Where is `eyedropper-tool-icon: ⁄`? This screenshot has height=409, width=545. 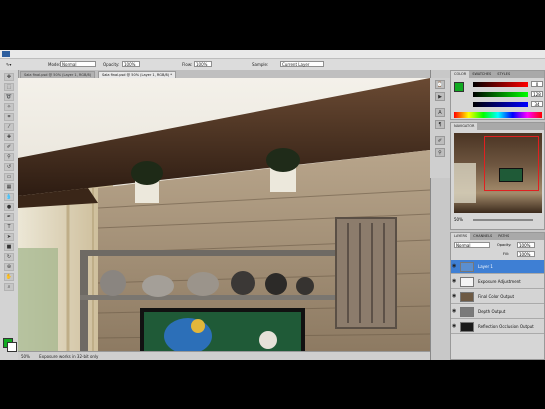
eyedropper-tool-icon: ⁄ is located at coordinates (9, 127).